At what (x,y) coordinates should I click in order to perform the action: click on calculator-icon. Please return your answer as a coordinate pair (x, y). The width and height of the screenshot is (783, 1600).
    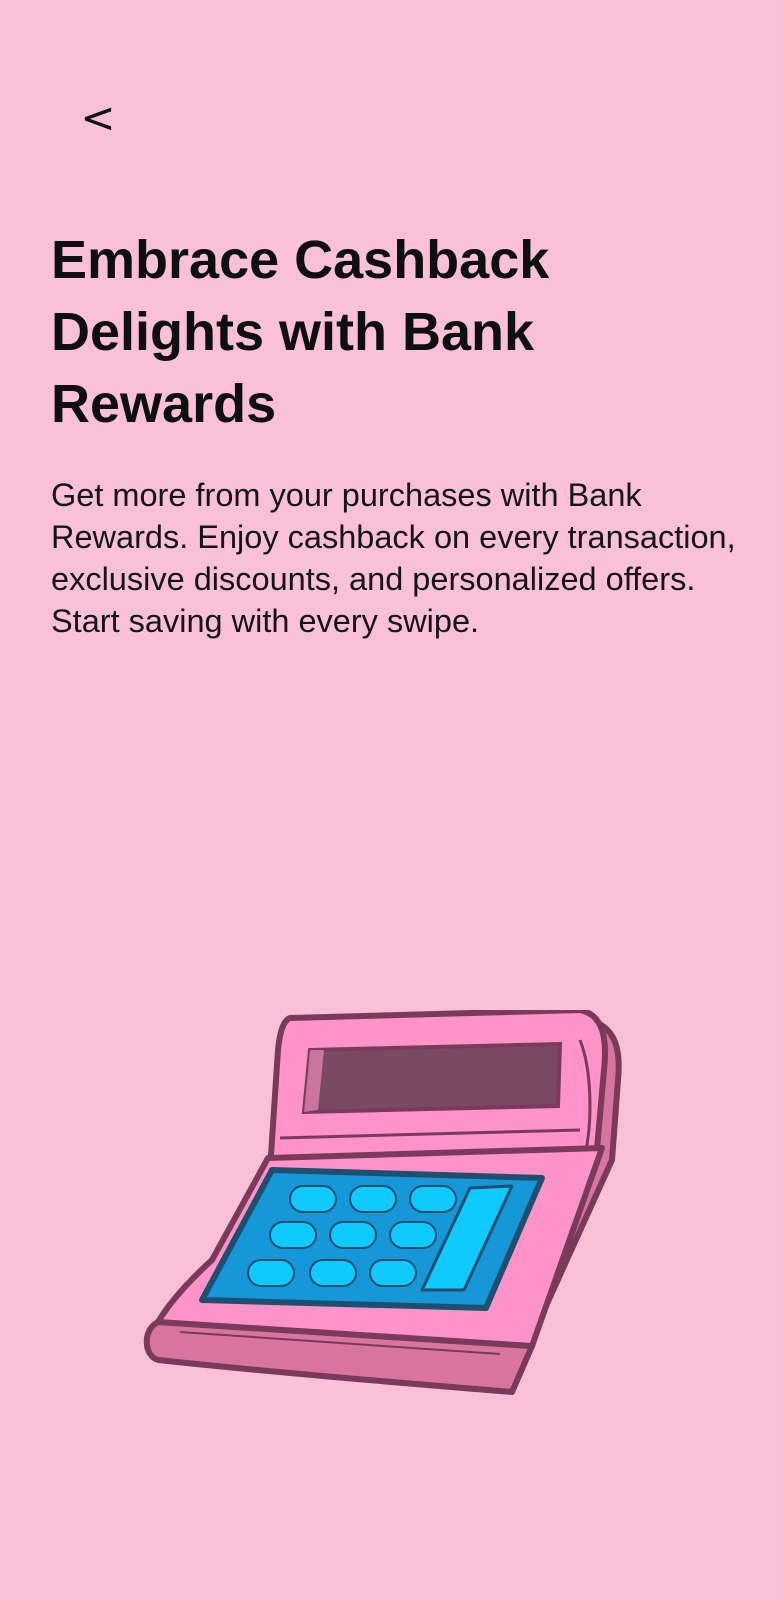
    Looking at the image, I should click on (382, 1201).